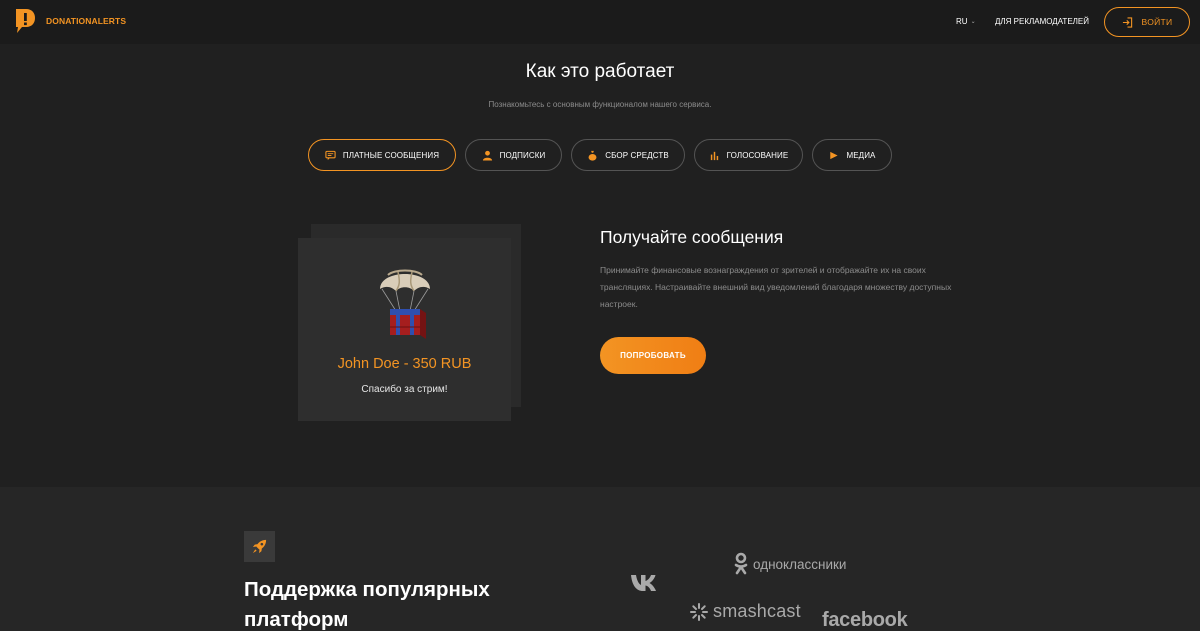 This screenshot has width=1200, height=631. Describe the element at coordinates (25, 21) in the screenshot. I see `donationalerts-logo-icon` at that location.